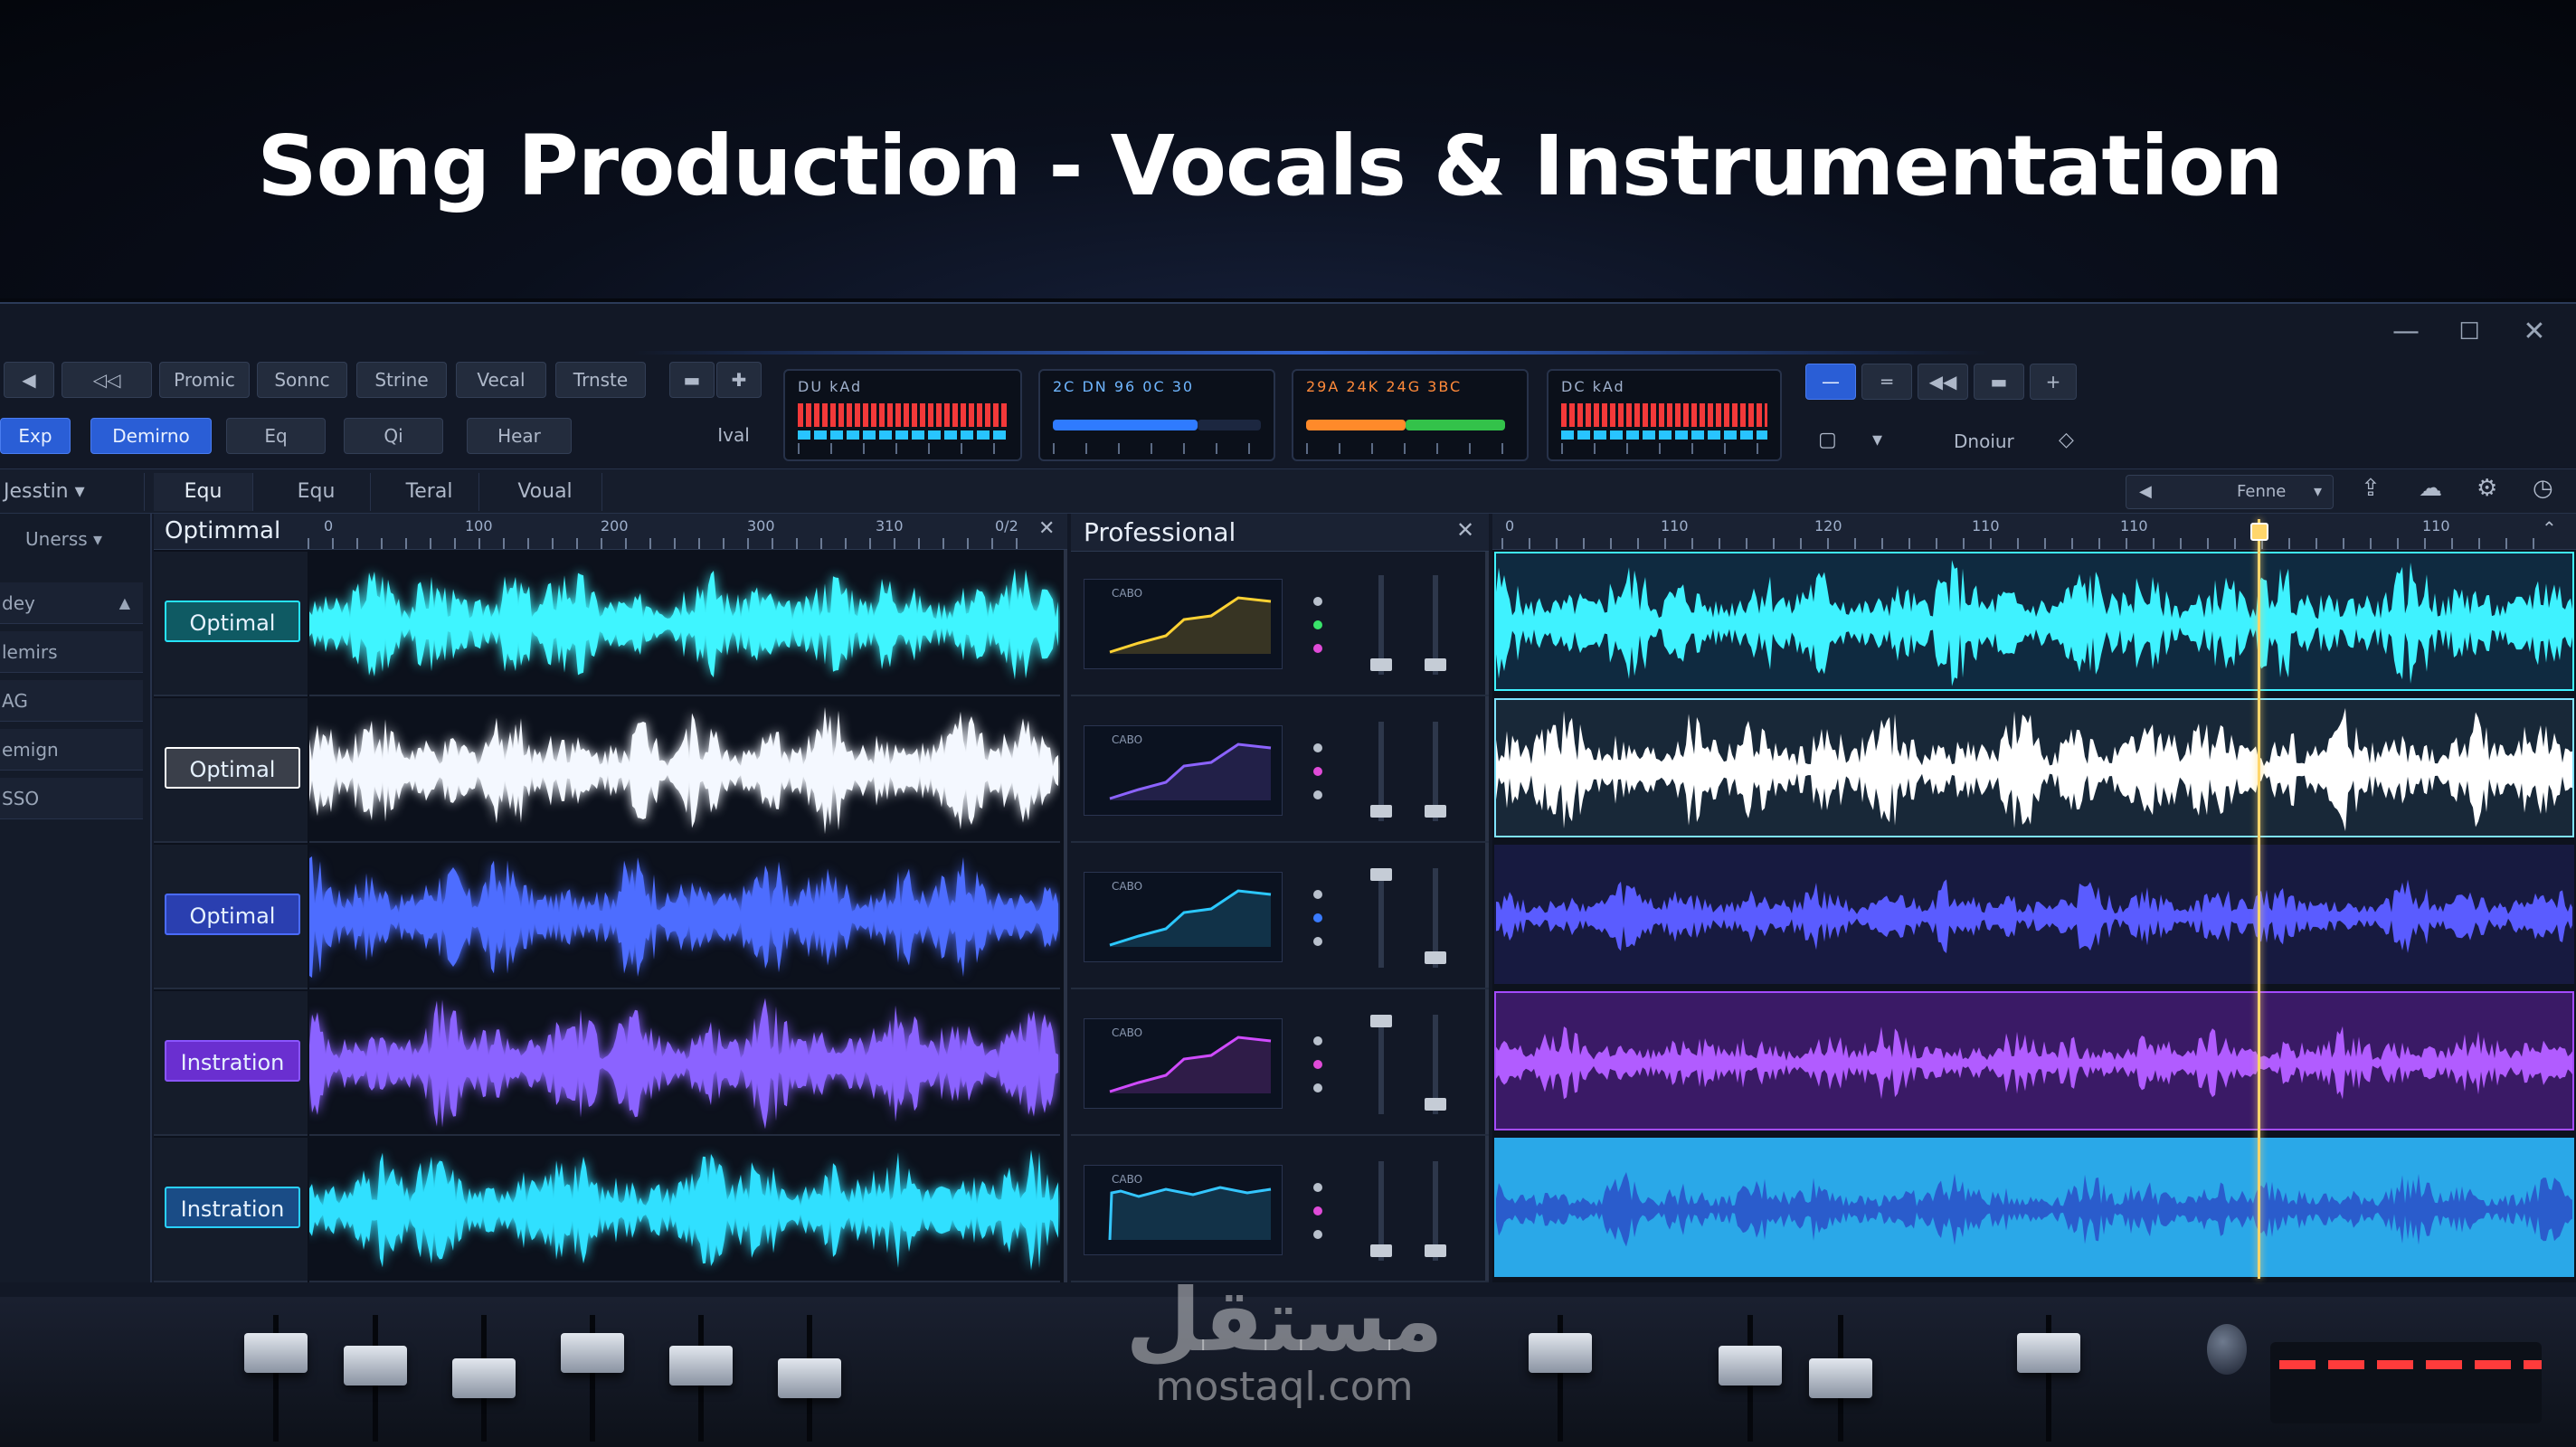 This screenshot has height=1447, width=2576. What do you see at coordinates (2430, 488) in the screenshot?
I see `cloud-icon: ☁` at bounding box center [2430, 488].